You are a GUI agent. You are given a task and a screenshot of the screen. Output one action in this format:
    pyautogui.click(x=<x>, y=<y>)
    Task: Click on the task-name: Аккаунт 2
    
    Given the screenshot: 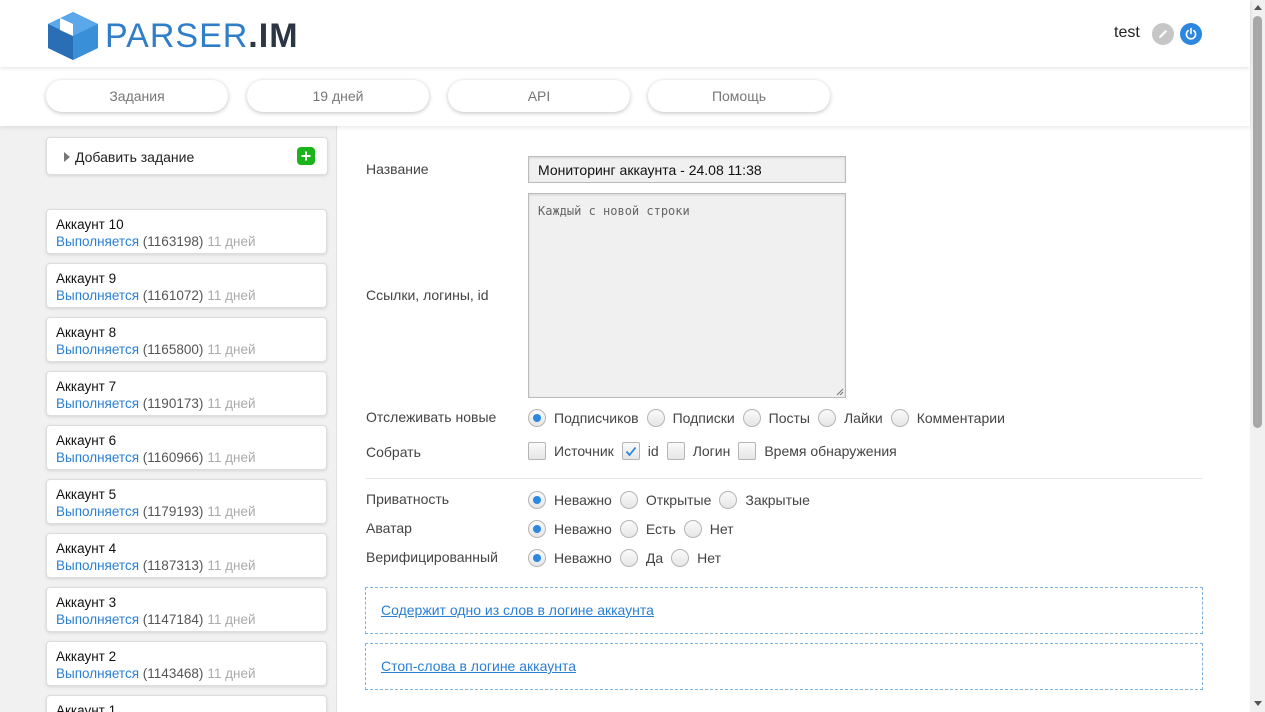 What is the action you would take?
    pyautogui.click(x=86, y=656)
    